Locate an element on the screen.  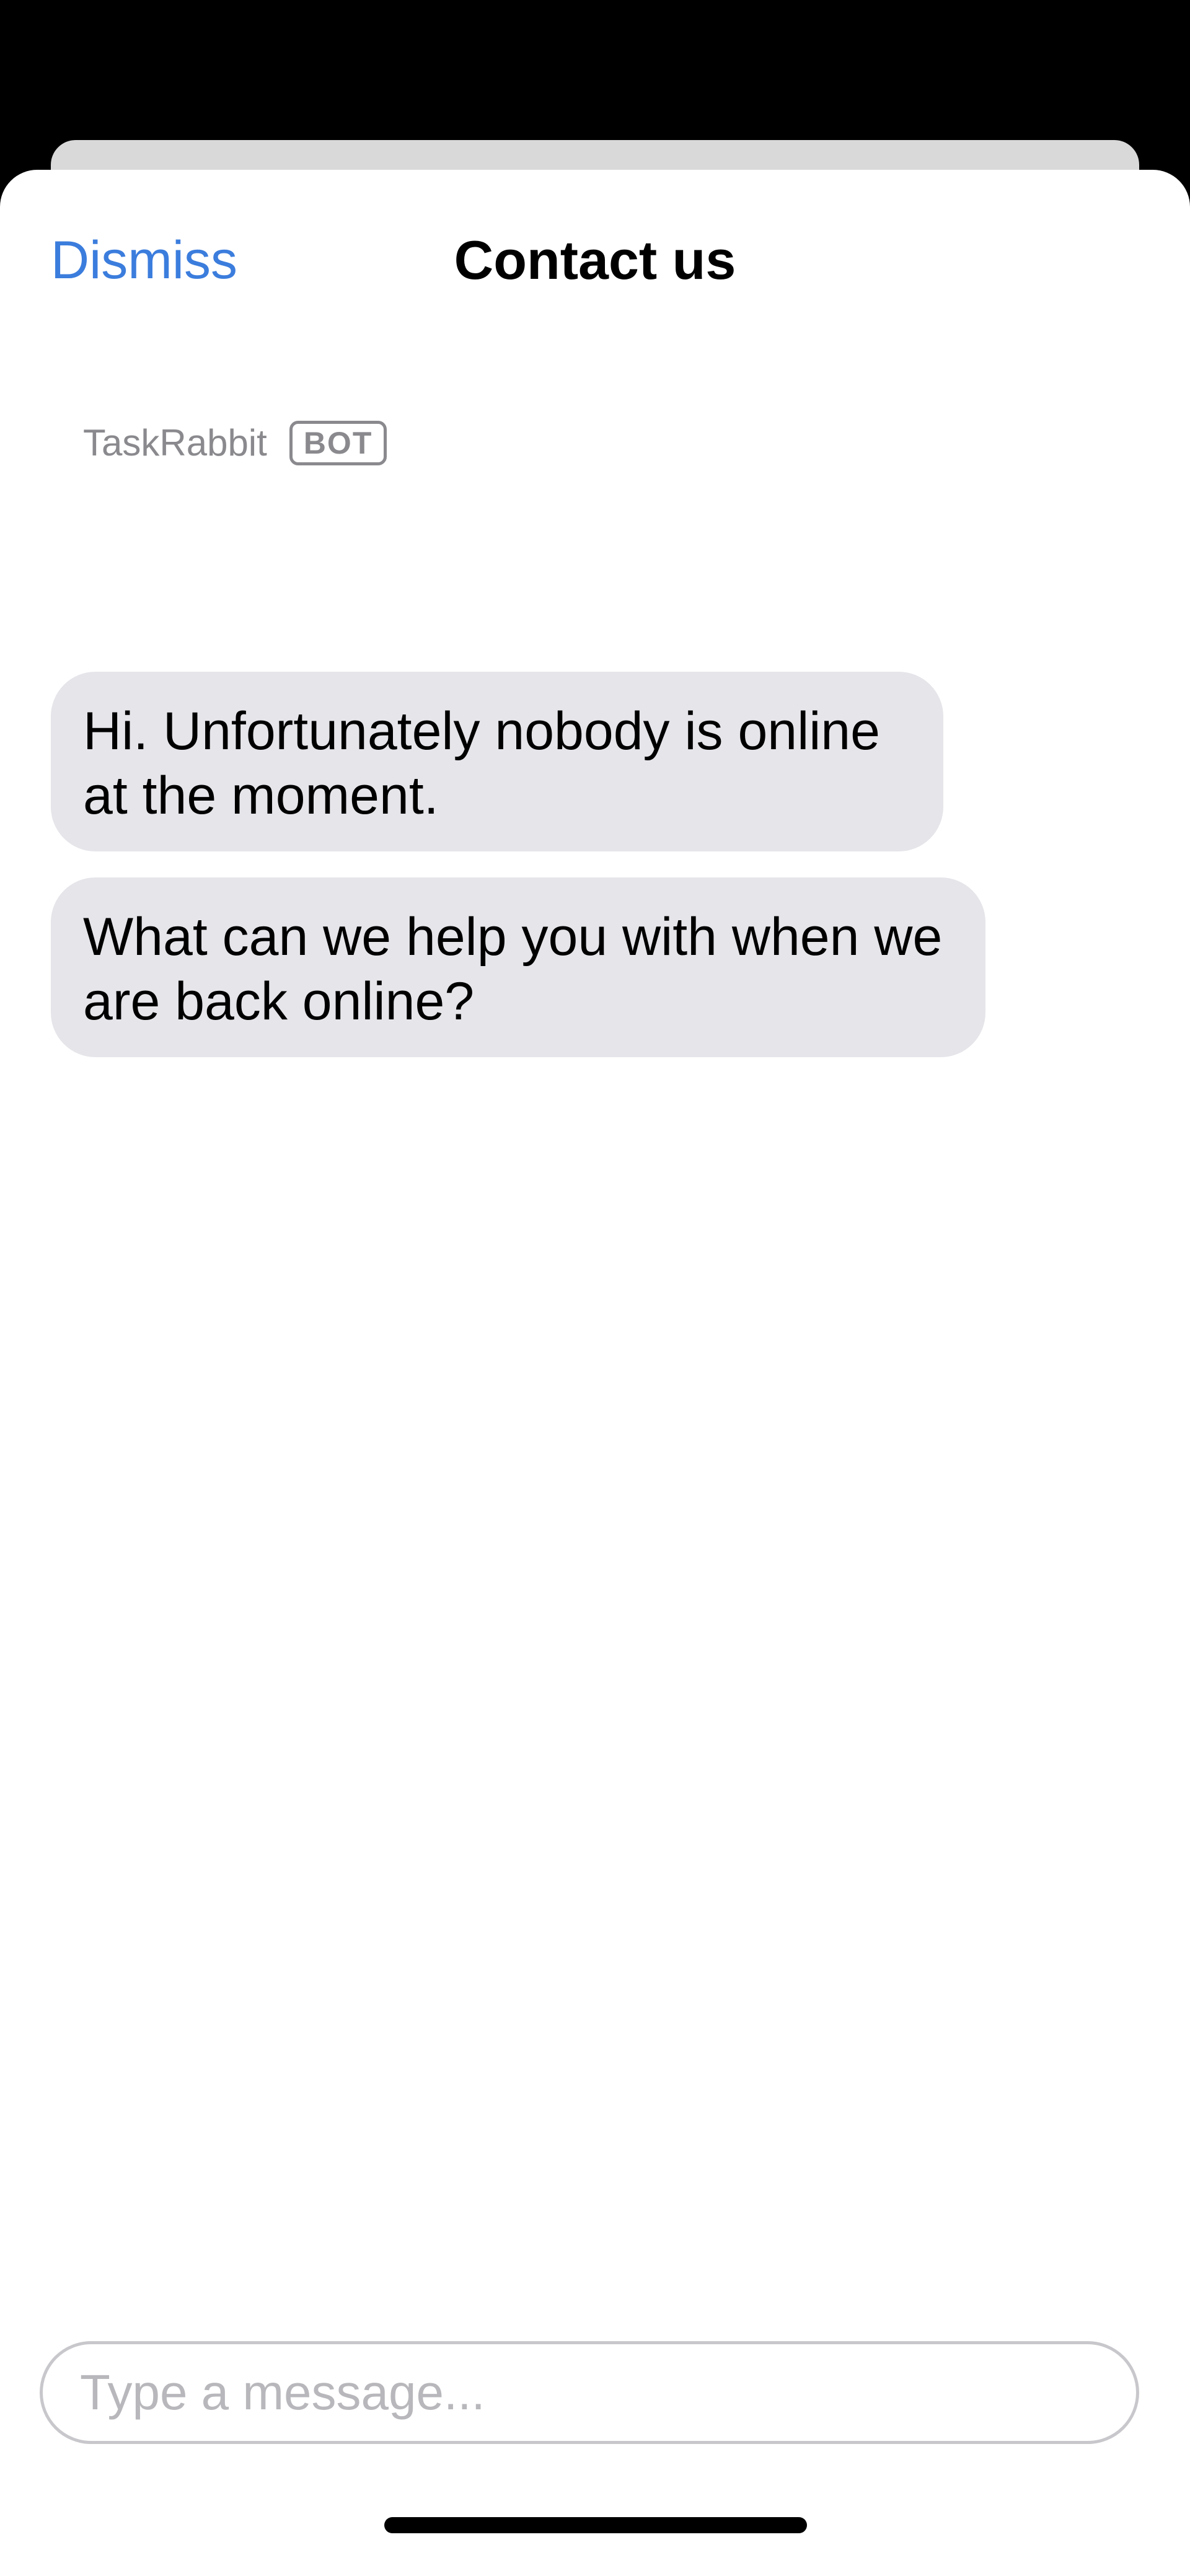
sender-name: TaskRabbit is located at coordinates (175, 443).